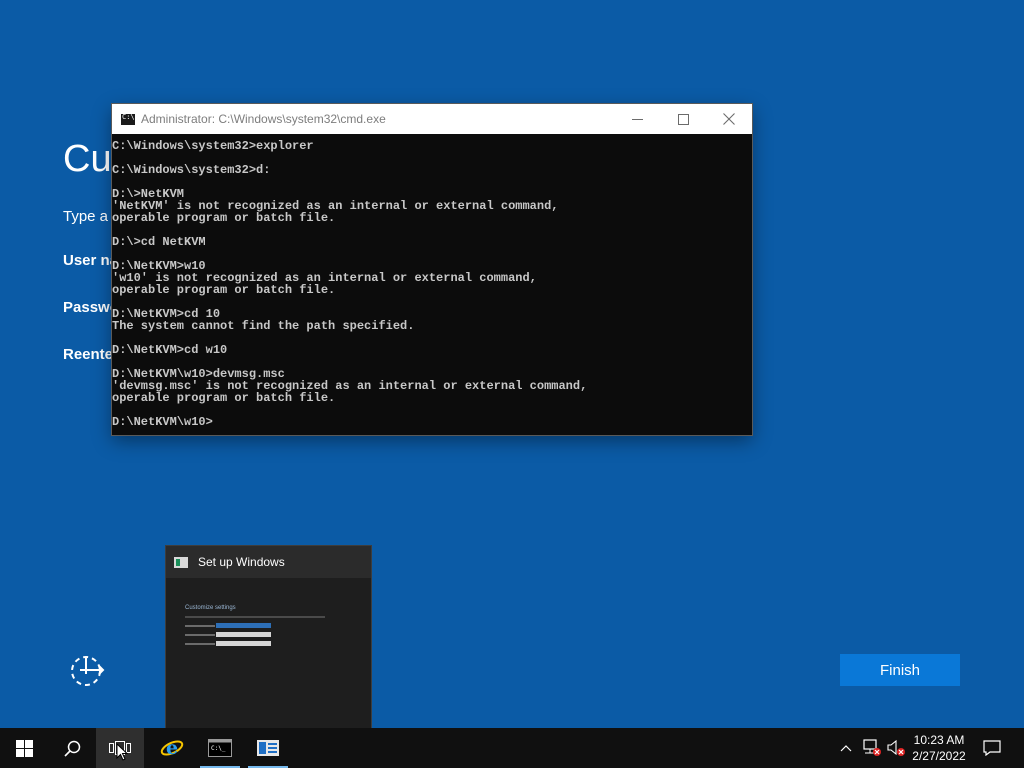 This screenshot has height=768, width=1024. I want to click on search-icon, so click(71, 748).